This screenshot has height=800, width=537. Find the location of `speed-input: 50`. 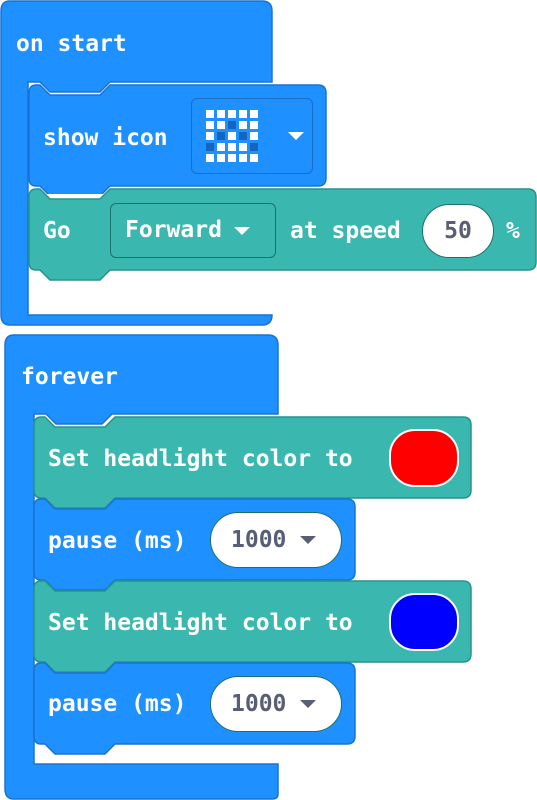

speed-input: 50 is located at coordinates (458, 231).